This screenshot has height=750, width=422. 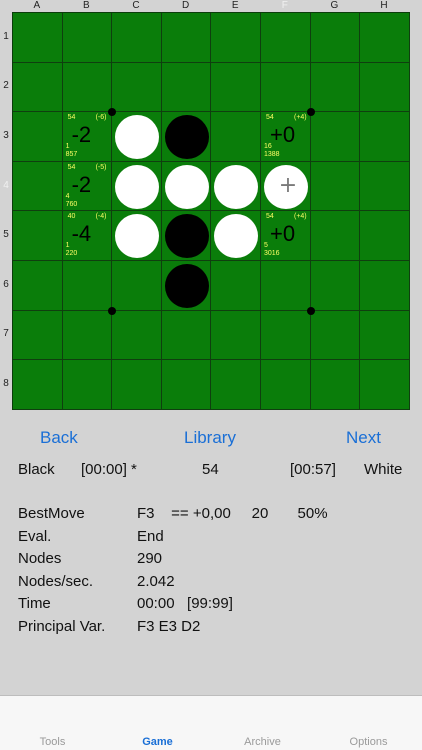 I want to click on white-clock: [00:57], so click(x=313, y=469).